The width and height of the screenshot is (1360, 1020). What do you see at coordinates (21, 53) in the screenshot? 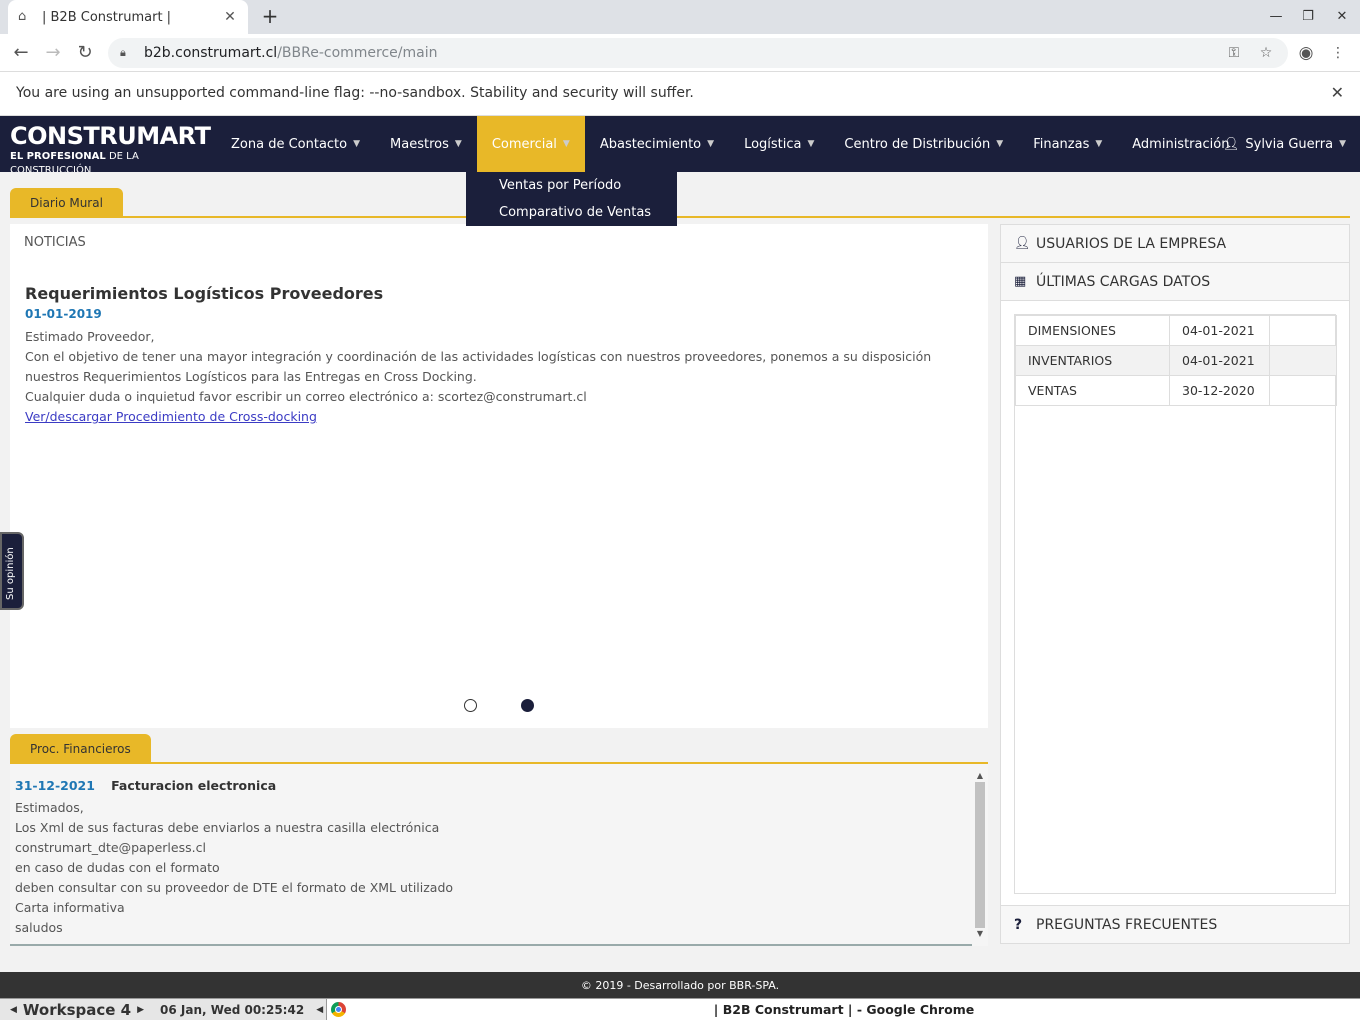
I see `back-icon: ←` at bounding box center [21, 53].